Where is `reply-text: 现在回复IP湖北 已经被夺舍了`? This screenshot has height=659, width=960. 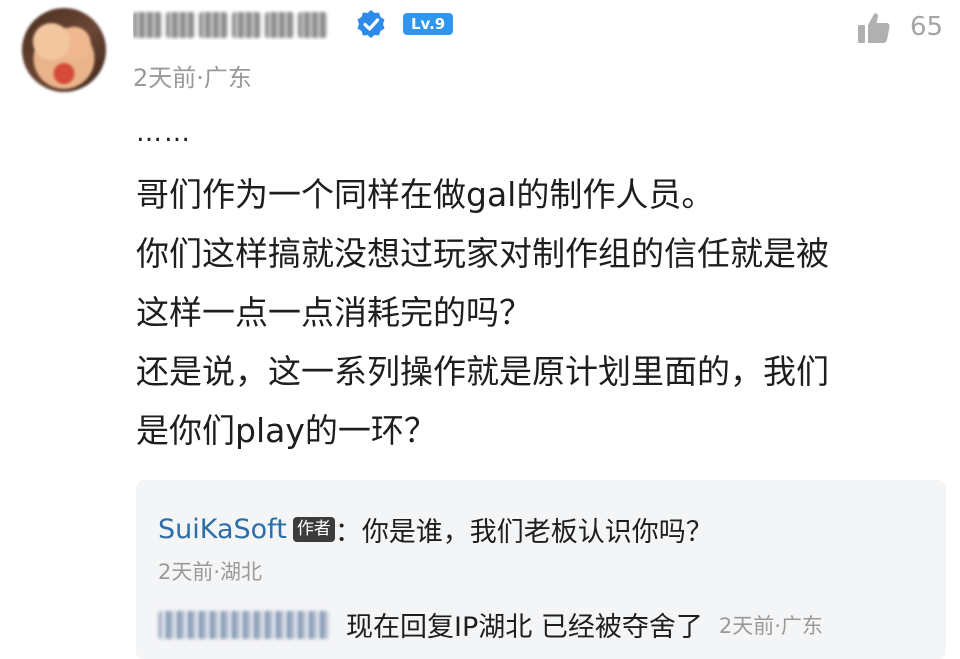 reply-text: 现在回复IP湖北 已经被夺舍了 is located at coordinates (524, 627).